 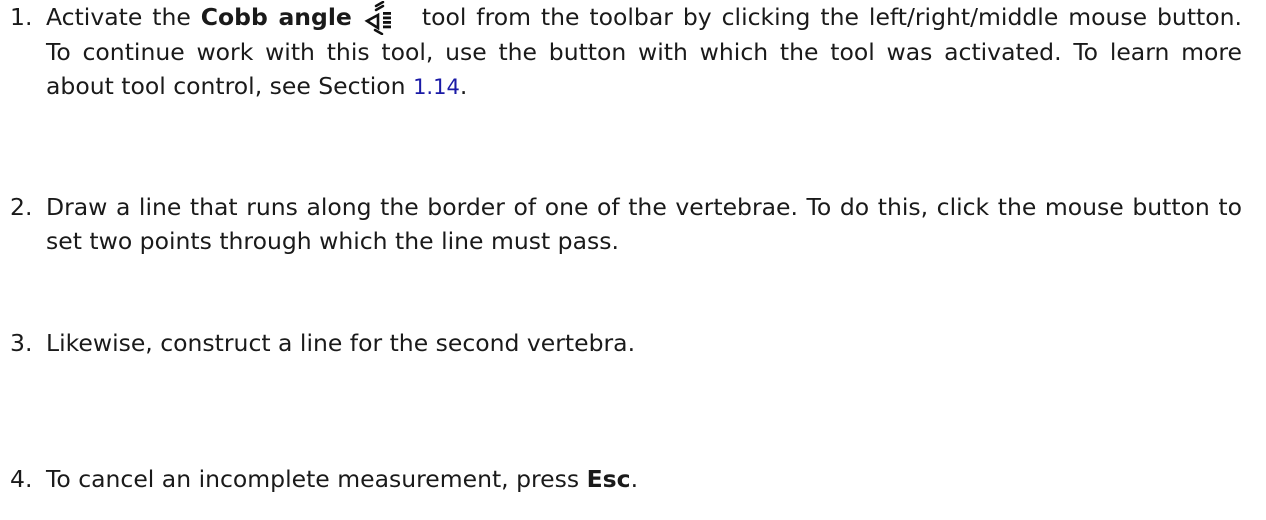 What do you see at coordinates (380, 18) in the screenshot?
I see `cobb-angle-icon` at bounding box center [380, 18].